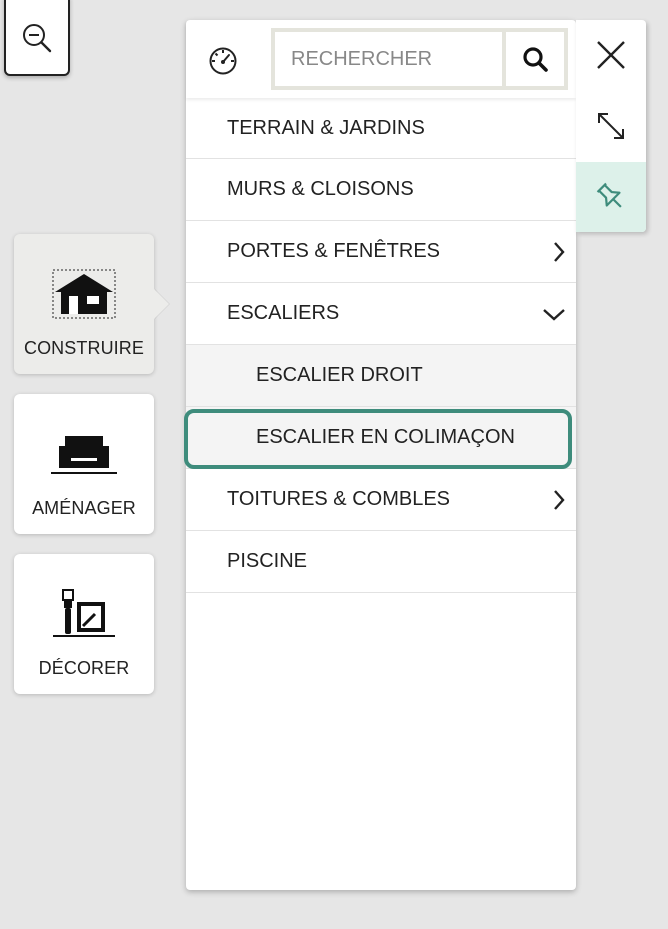 The width and height of the screenshot is (668, 929). I want to click on search-button, so click(533, 59).